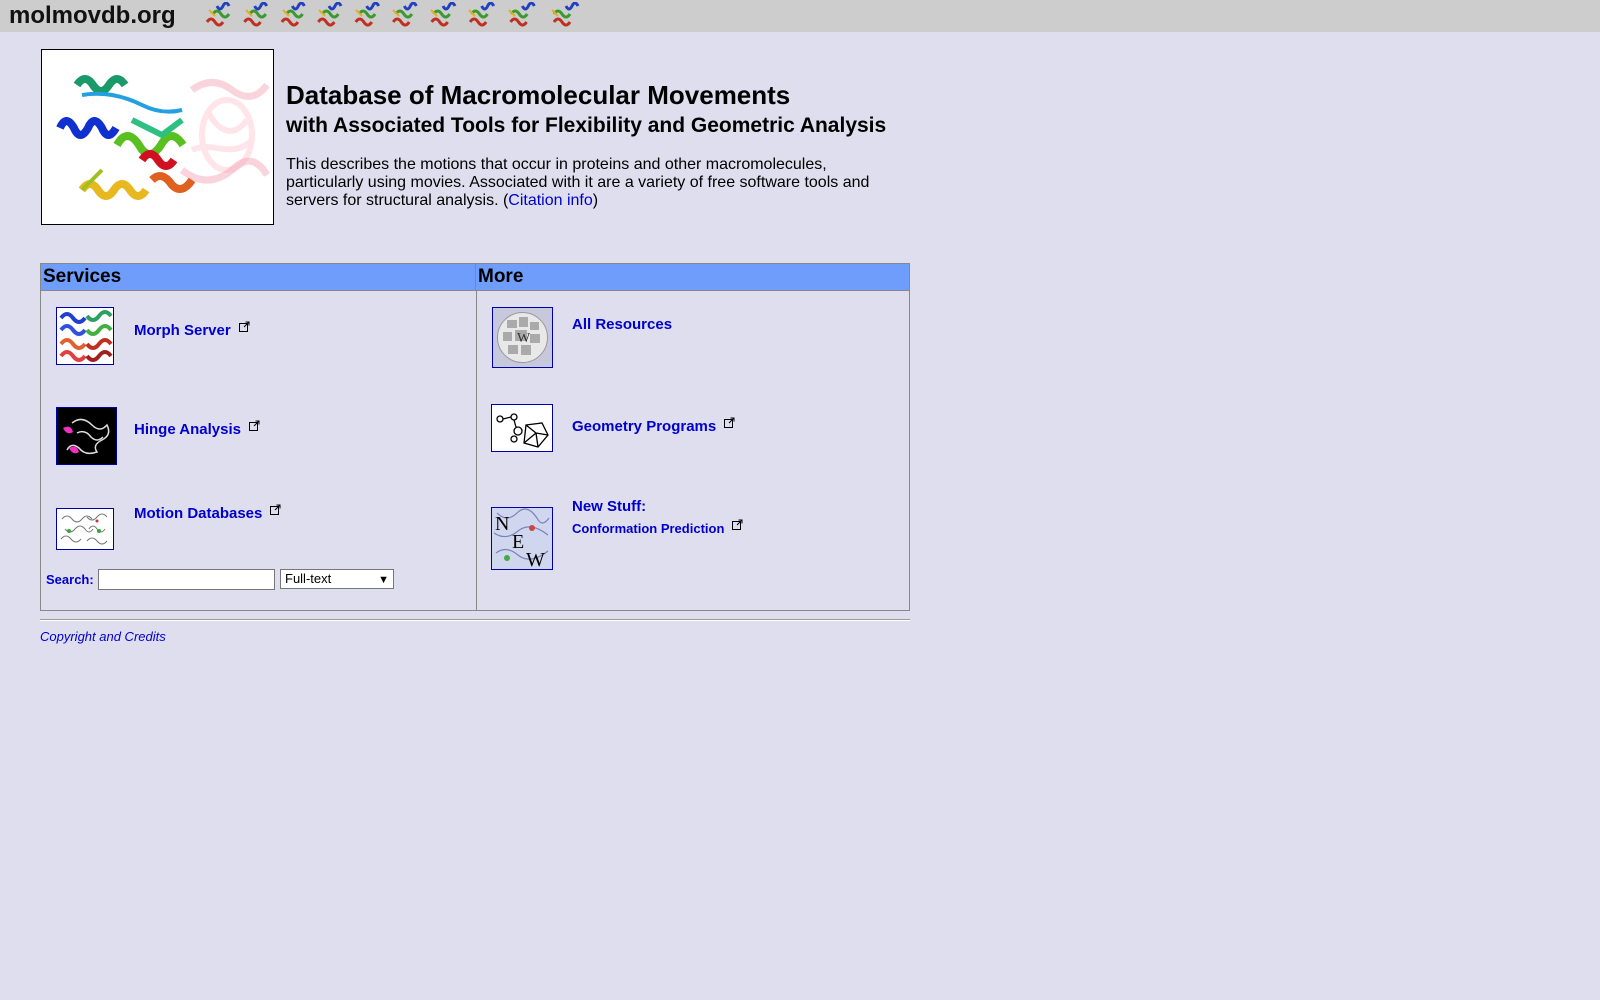 The width and height of the screenshot is (1600, 1000). What do you see at coordinates (308, 578) in the screenshot?
I see `search-mode-value: Full-text` at bounding box center [308, 578].